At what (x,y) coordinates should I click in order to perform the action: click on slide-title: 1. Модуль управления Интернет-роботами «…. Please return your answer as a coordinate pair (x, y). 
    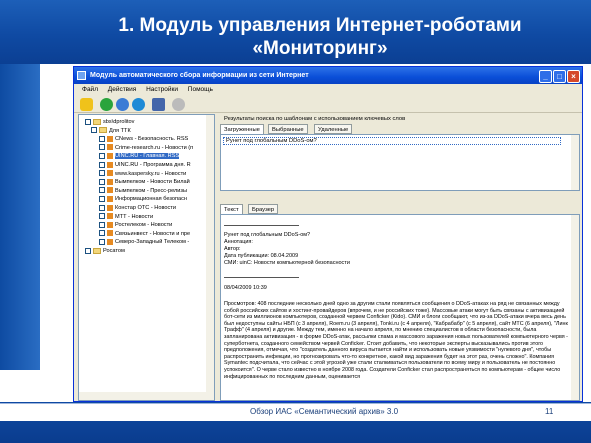
    Looking at the image, I should click on (320, 37).